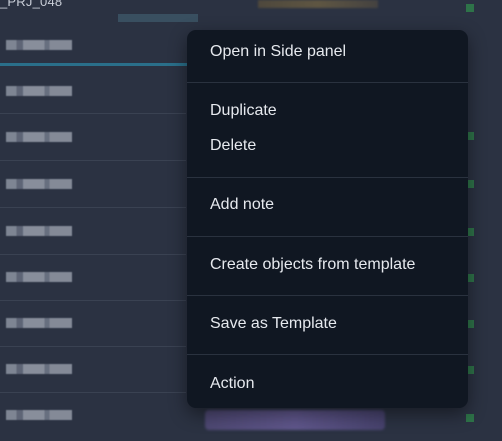 Image resolution: width=502 pixels, height=441 pixels. Describe the element at coordinates (327, 384) in the screenshot. I see `menu-item-action: Action` at that location.